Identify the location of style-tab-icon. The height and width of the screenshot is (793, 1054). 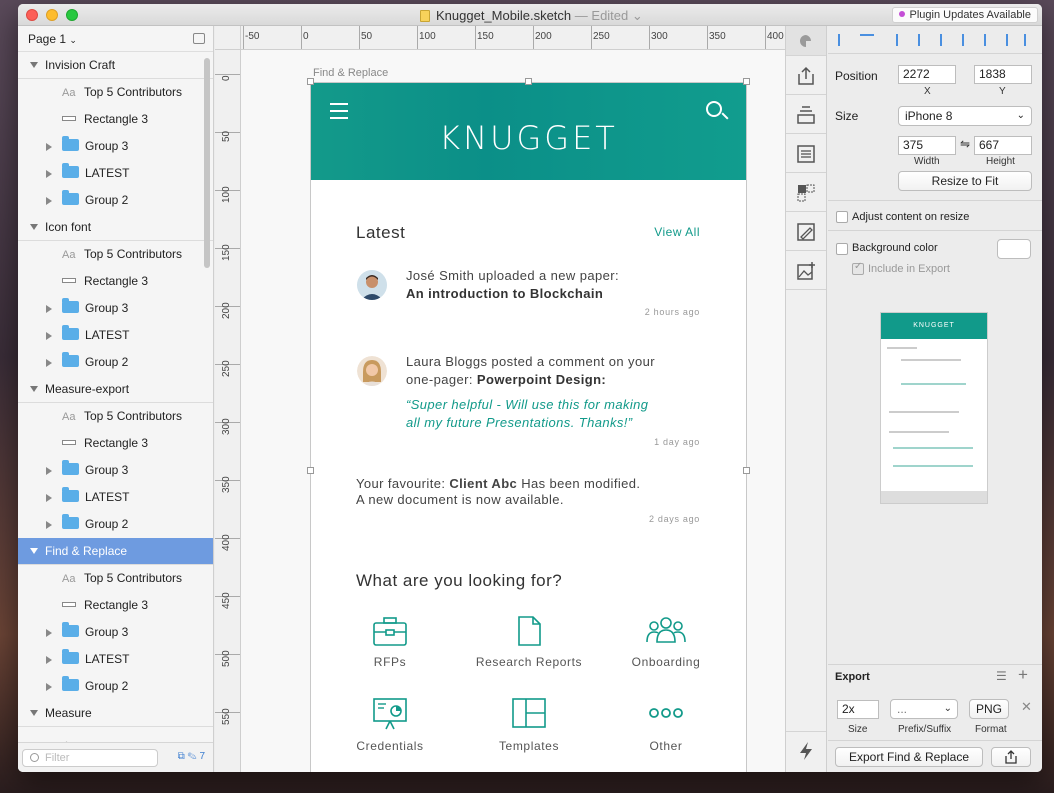
(806, 41).